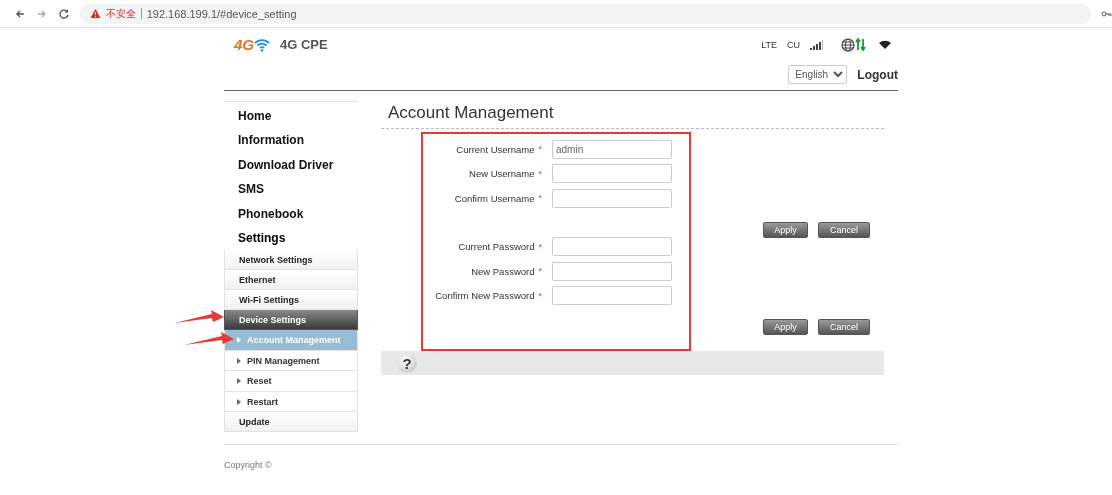  I want to click on nav-link: Information, so click(291, 140).